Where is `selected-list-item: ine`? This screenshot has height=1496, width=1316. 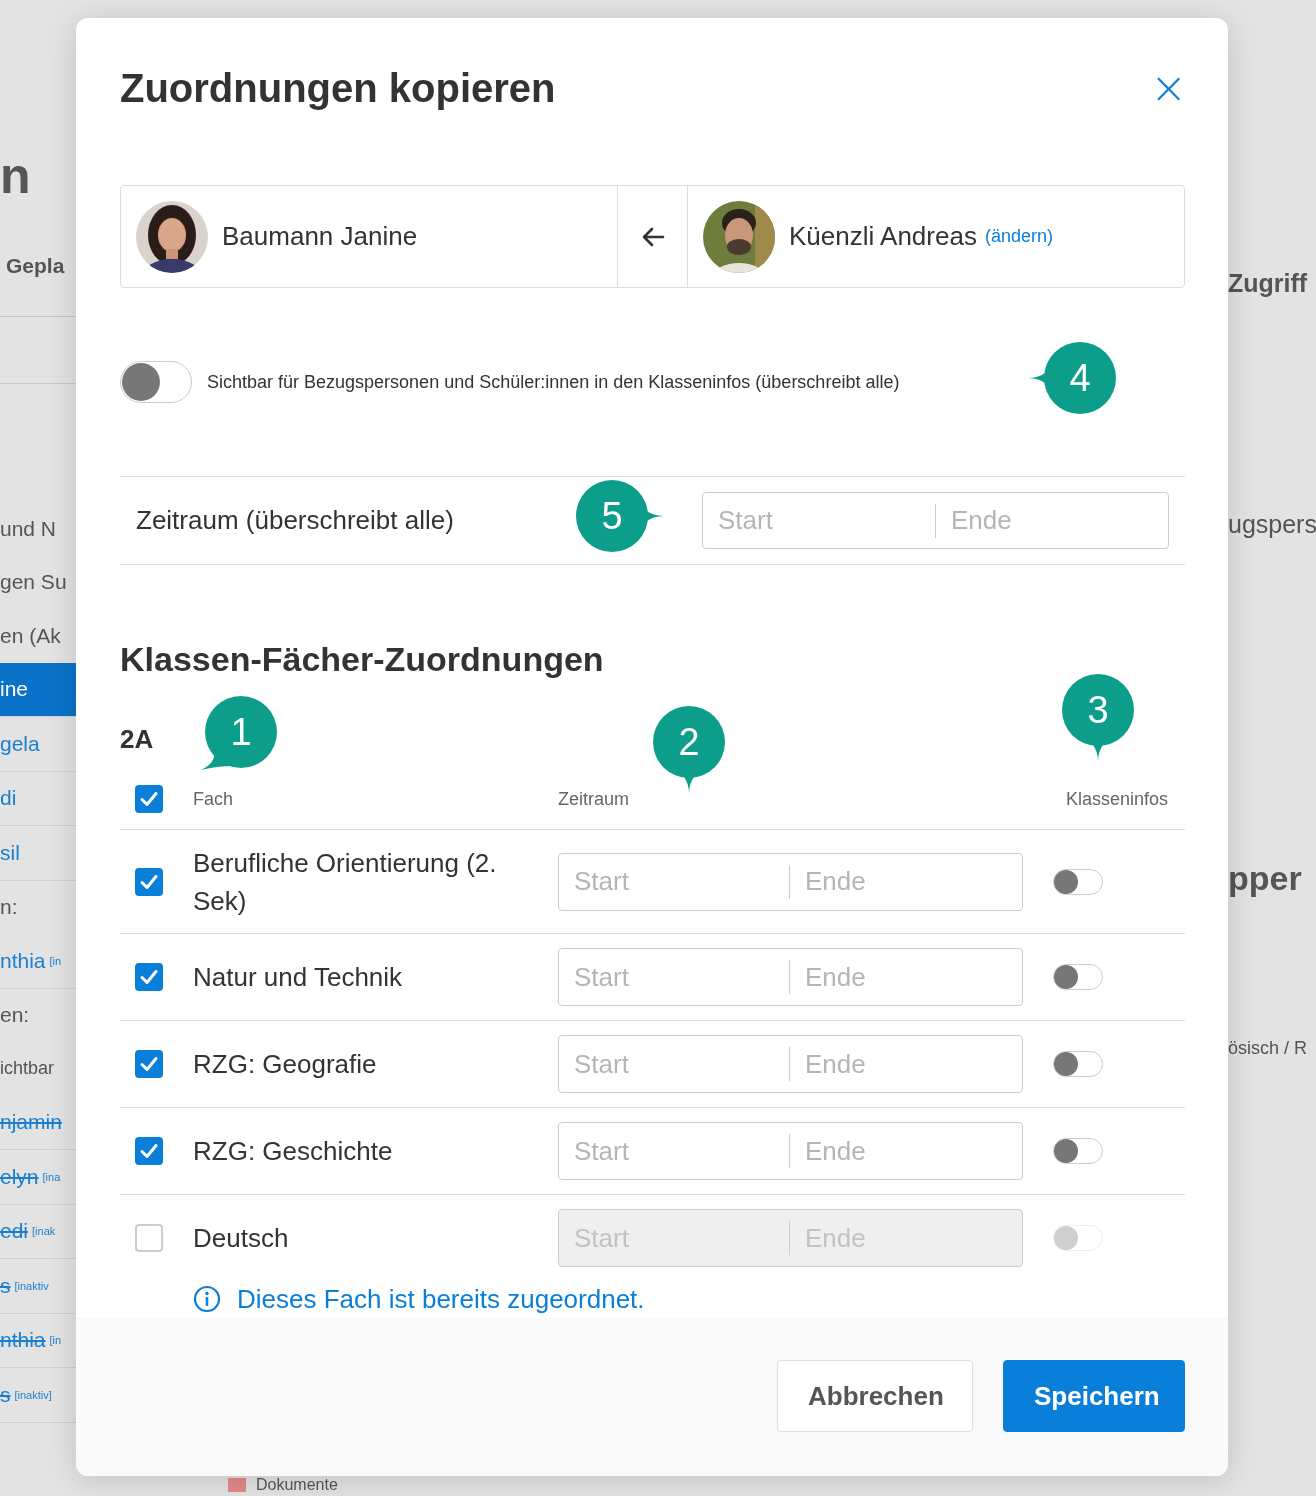 selected-list-item: ine is located at coordinates (14, 689).